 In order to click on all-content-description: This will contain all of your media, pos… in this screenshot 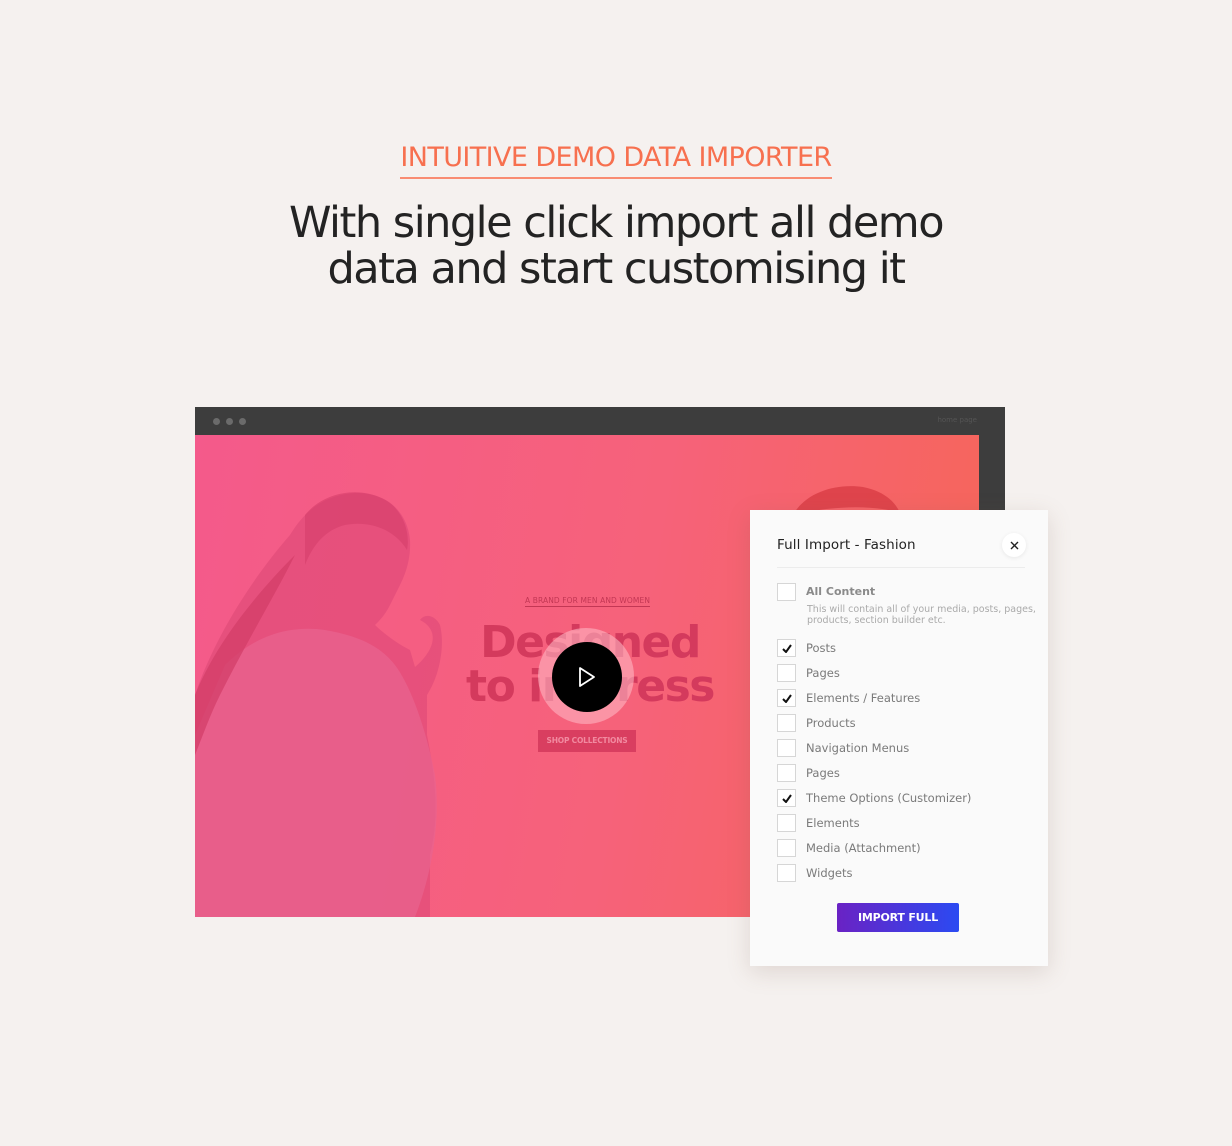, I will do `click(921, 615)`.